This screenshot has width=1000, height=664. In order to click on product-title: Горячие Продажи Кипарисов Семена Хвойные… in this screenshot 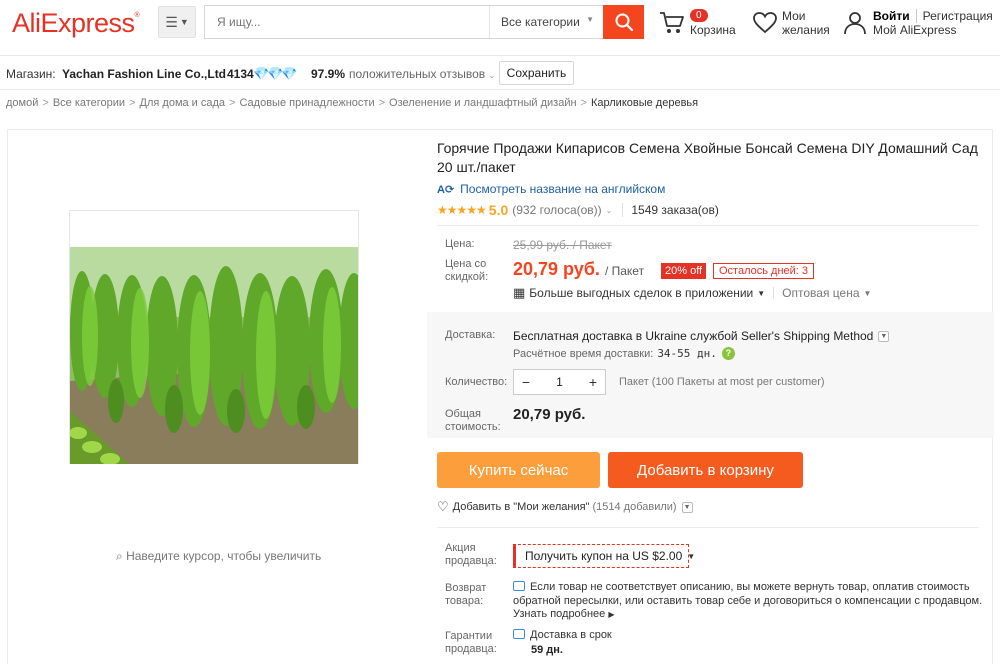, I will do `click(707, 157)`.